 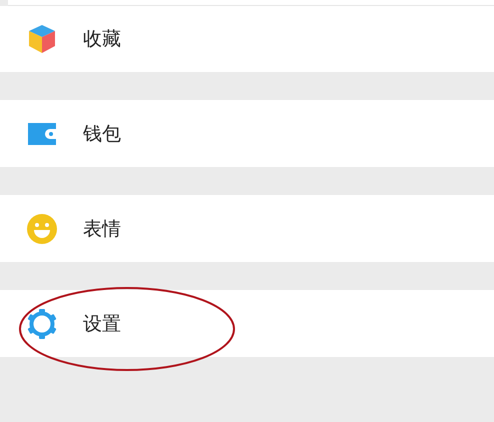 What do you see at coordinates (102, 324) in the screenshot?
I see `menu-label: 设置` at bounding box center [102, 324].